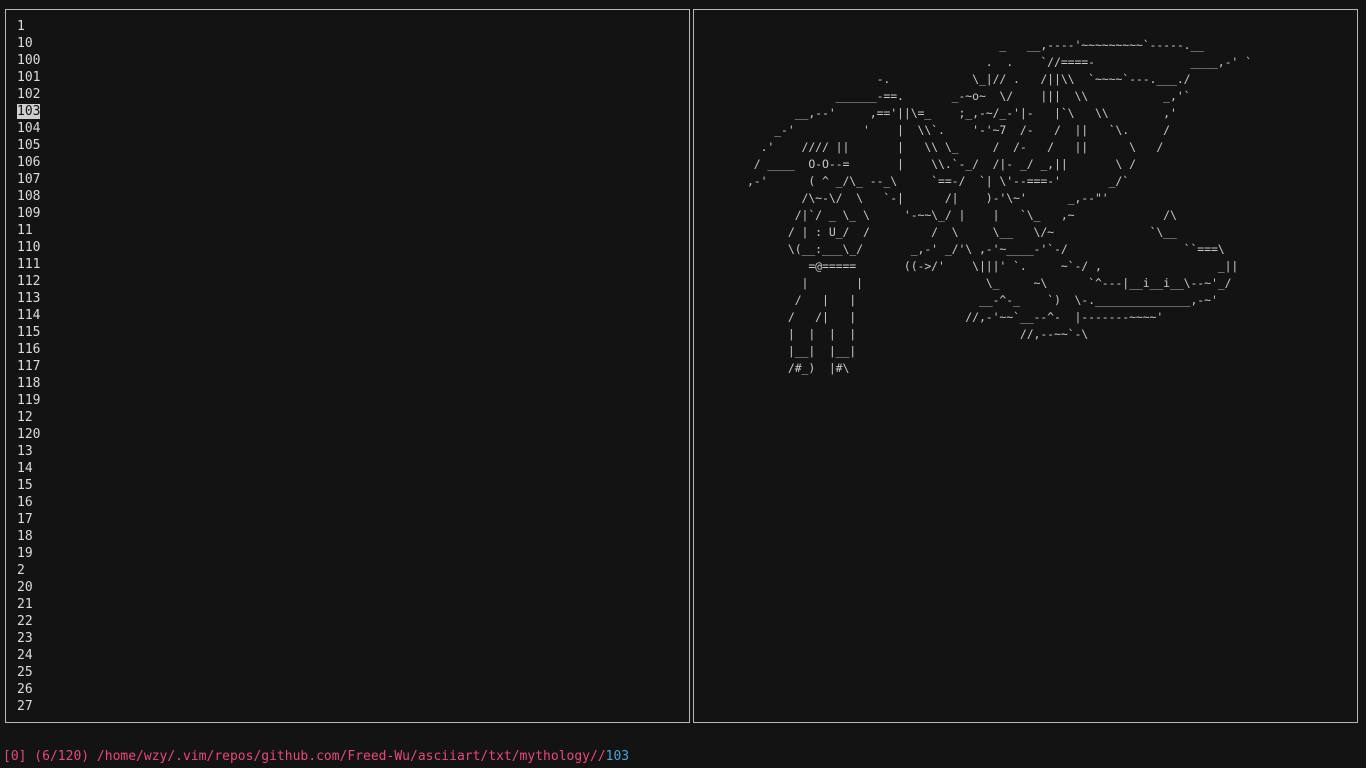 The height and width of the screenshot is (768, 1366). I want to click on ascii-line: / /| | //,-'~~`__--^- |-------~~~~', so click(935, 317).